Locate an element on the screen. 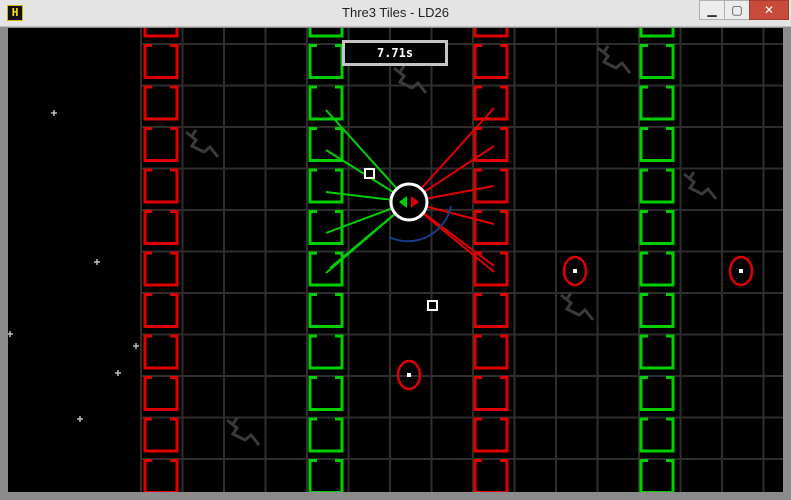  window-title: Thre3 Tiles - LD26 is located at coordinates (395, 12).